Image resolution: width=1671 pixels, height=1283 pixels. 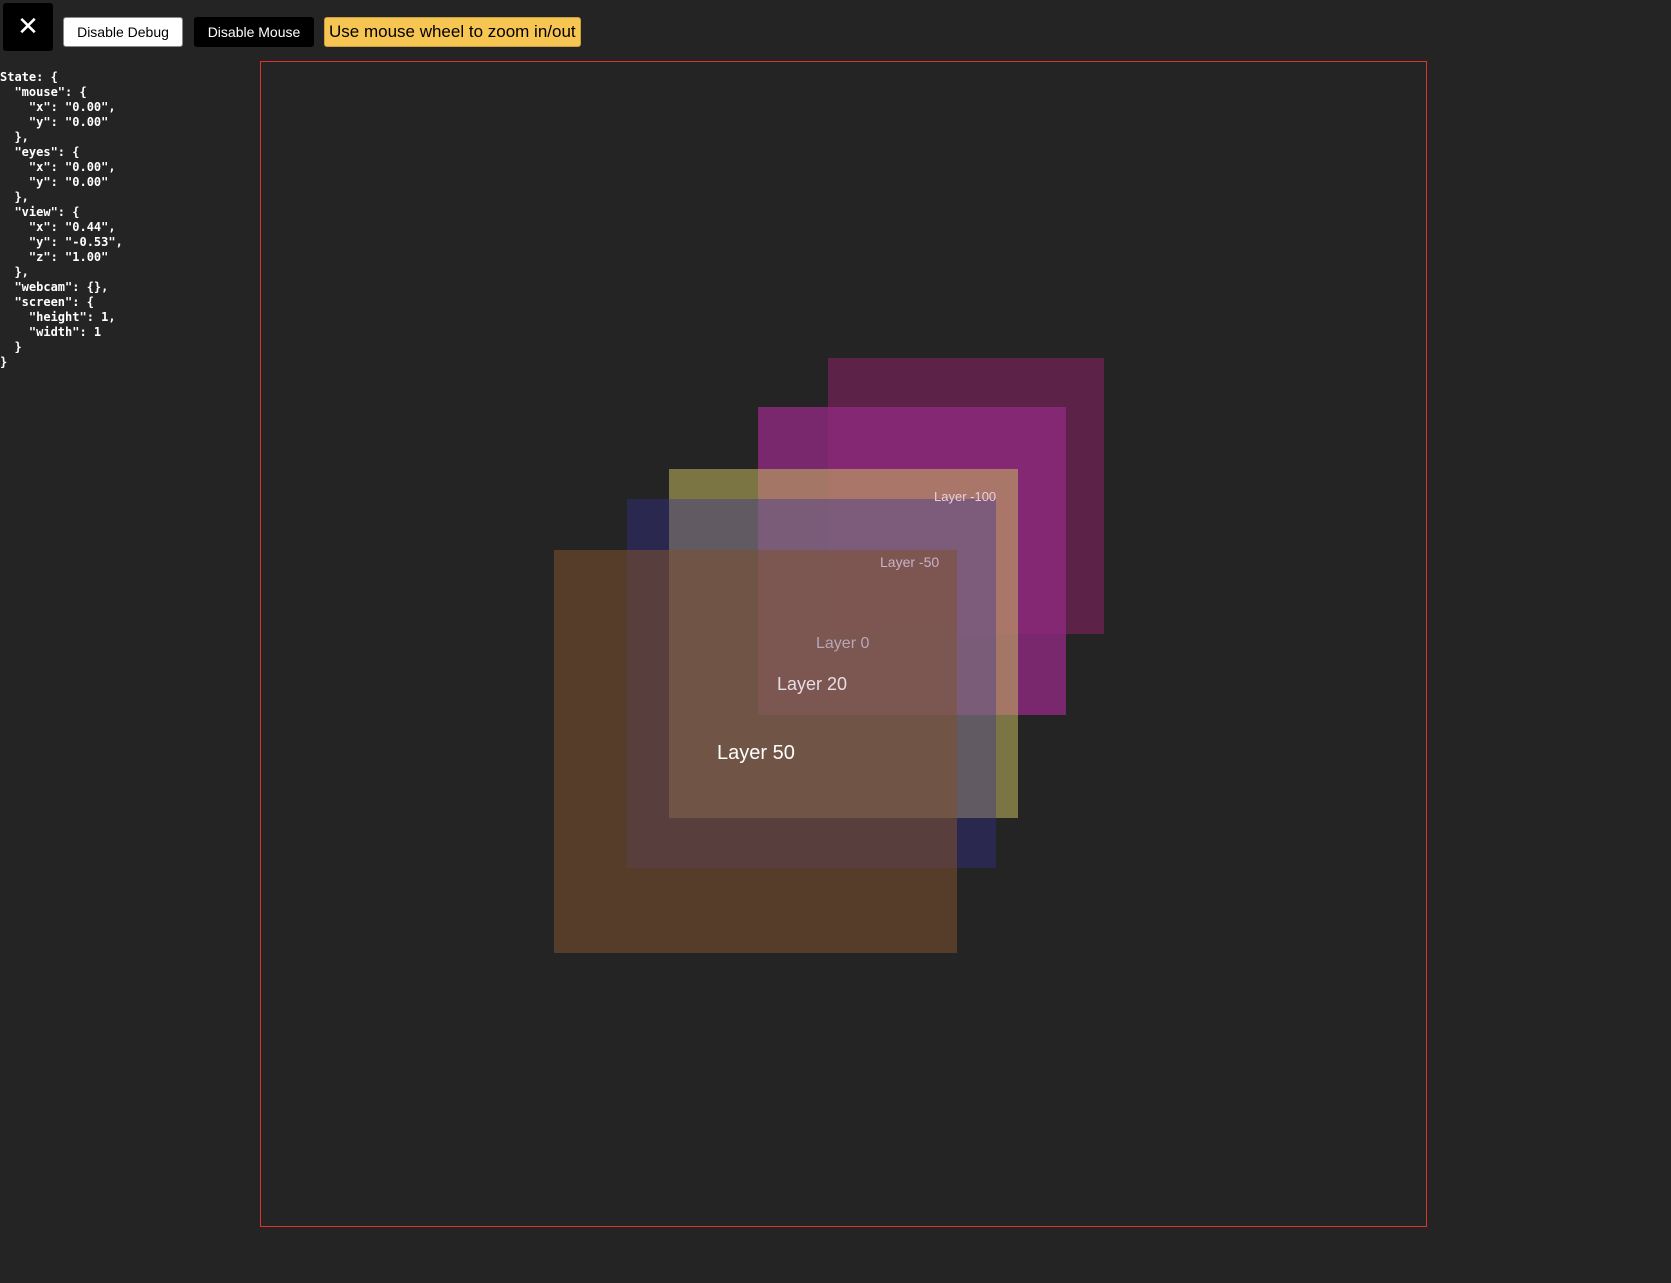 I want to click on layer-50-label: Layer 50, so click(x=756, y=753).